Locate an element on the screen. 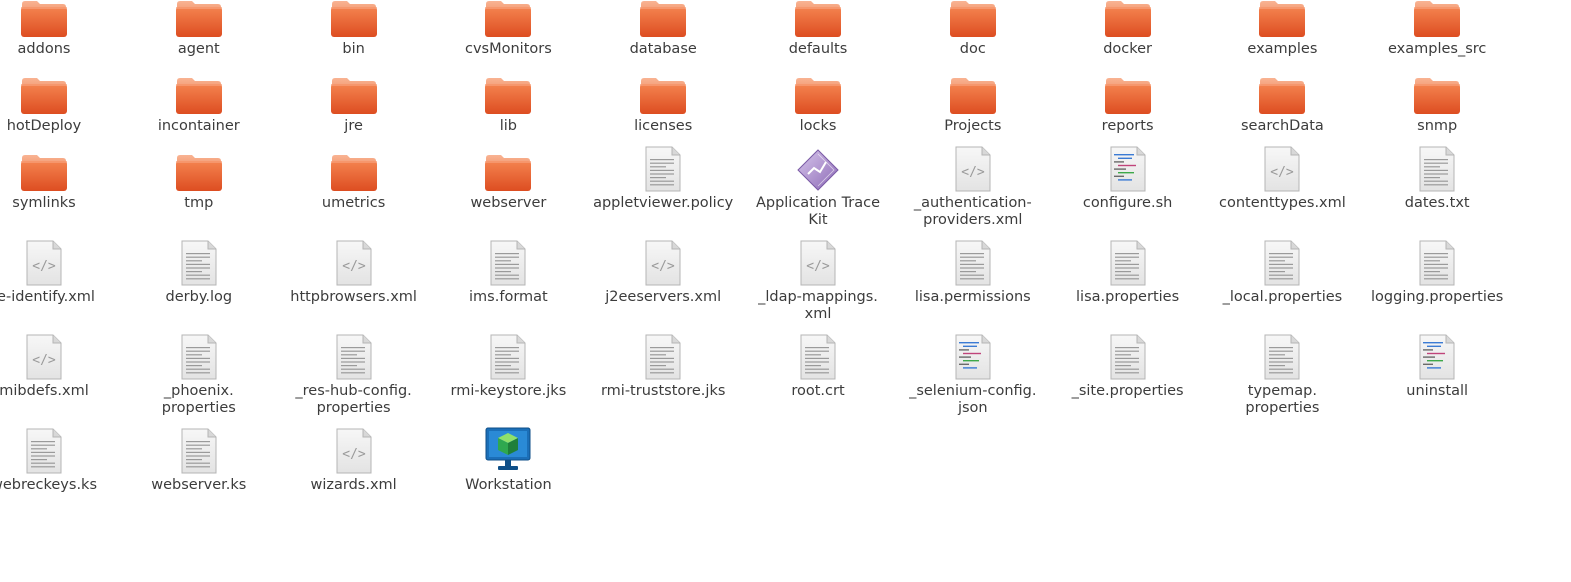  file-item: uninstall is located at coordinates (1437, 364).